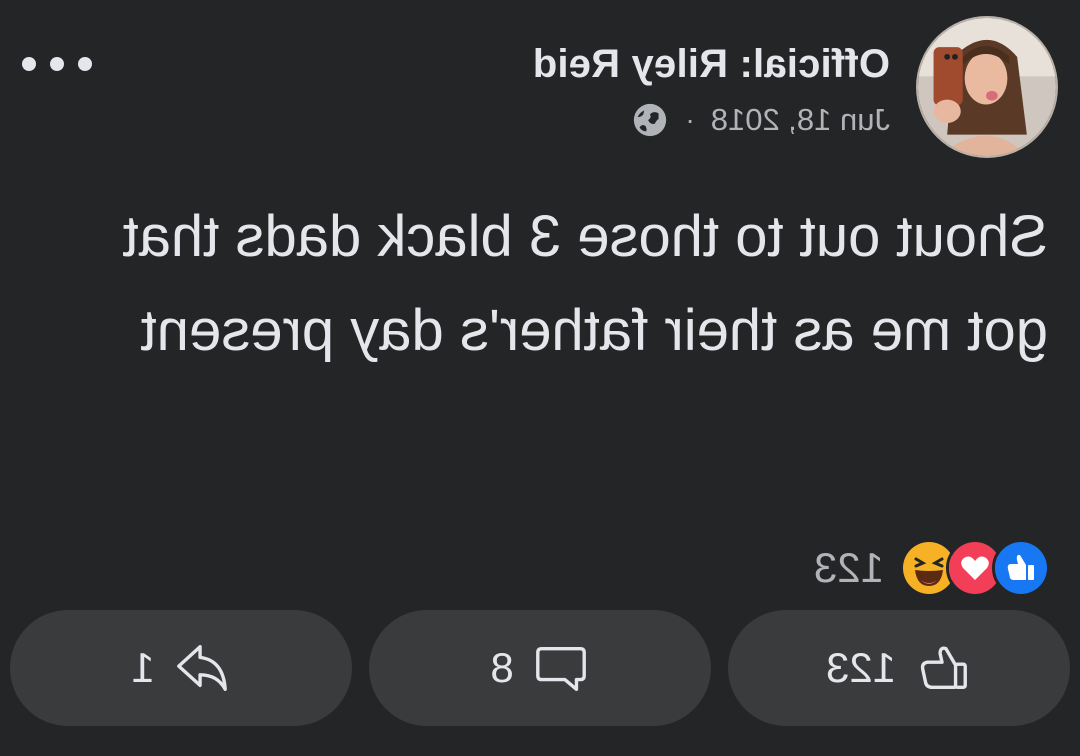 The height and width of the screenshot is (756, 1080). I want to click on comment-button: 8, so click(540, 668).